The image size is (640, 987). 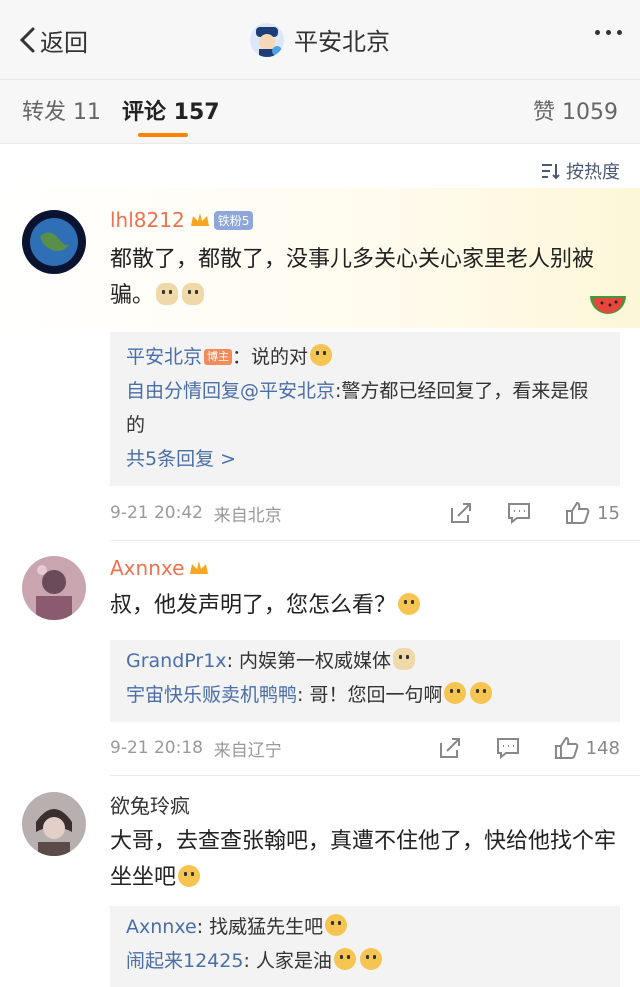 I want to click on comment-username: 欲兔玲疯, so click(x=150, y=804).